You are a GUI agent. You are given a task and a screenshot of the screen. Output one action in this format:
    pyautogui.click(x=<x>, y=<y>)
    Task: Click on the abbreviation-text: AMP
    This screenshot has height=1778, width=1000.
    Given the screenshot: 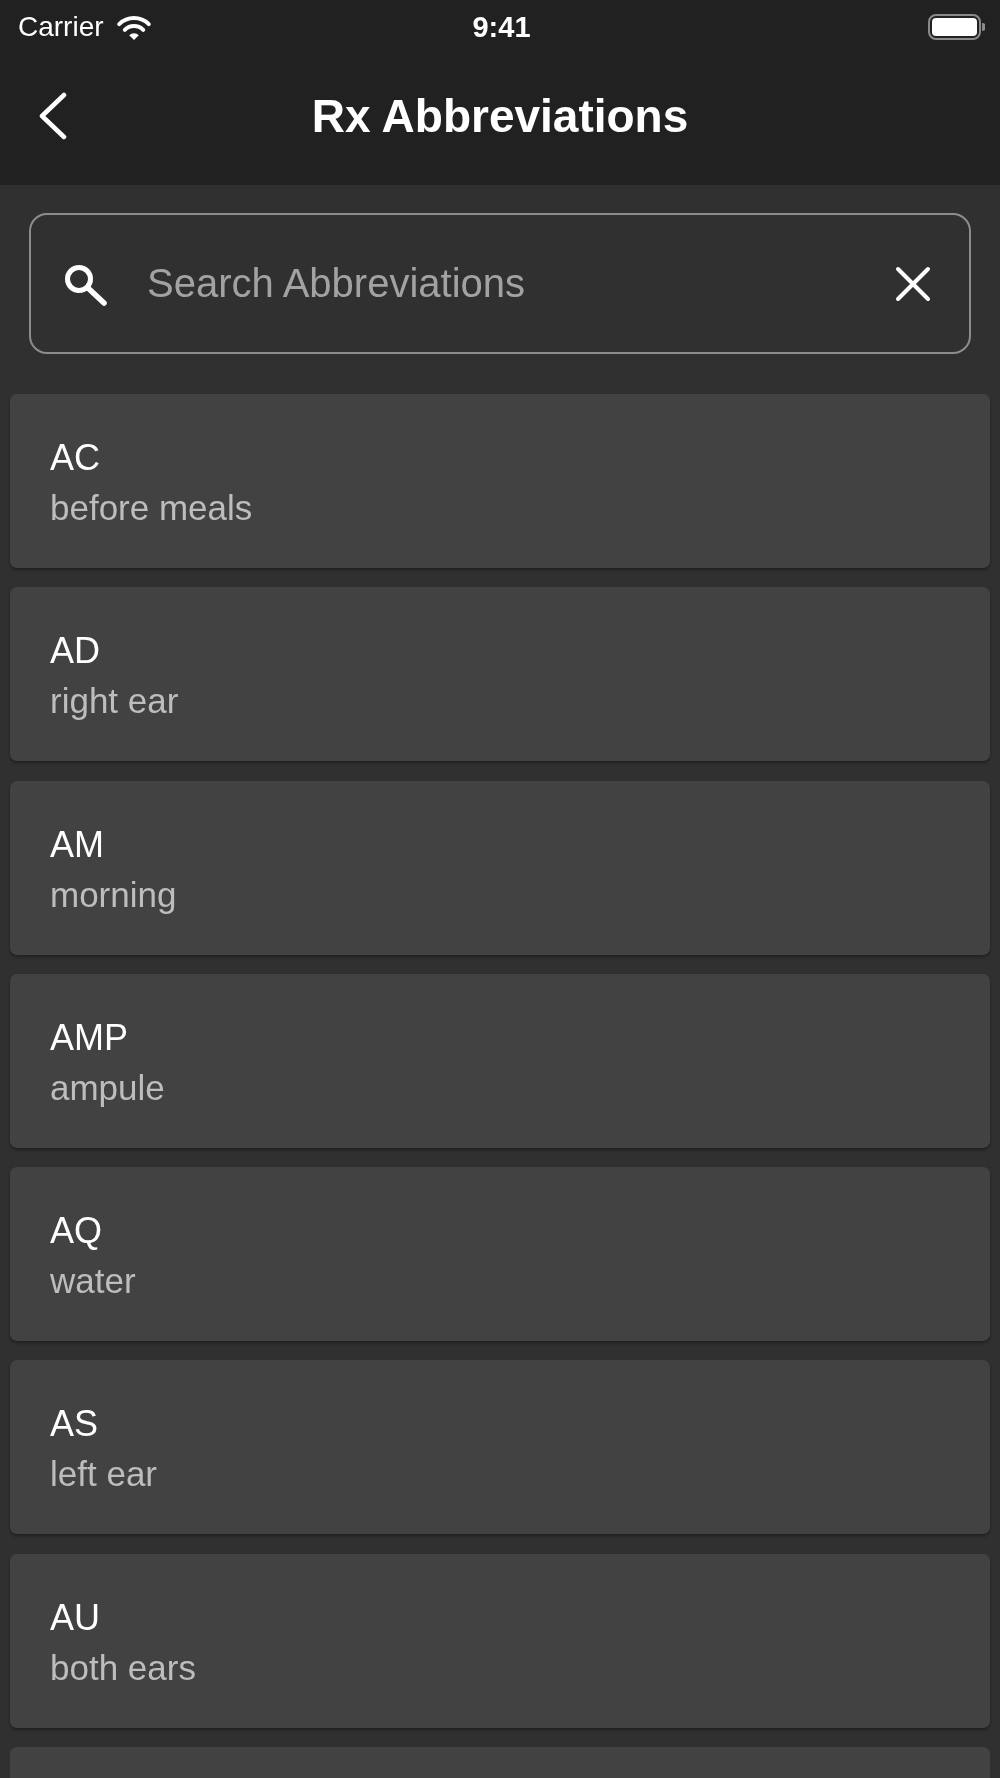 What is the action you would take?
    pyautogui.click(x=89, y=1037)
    